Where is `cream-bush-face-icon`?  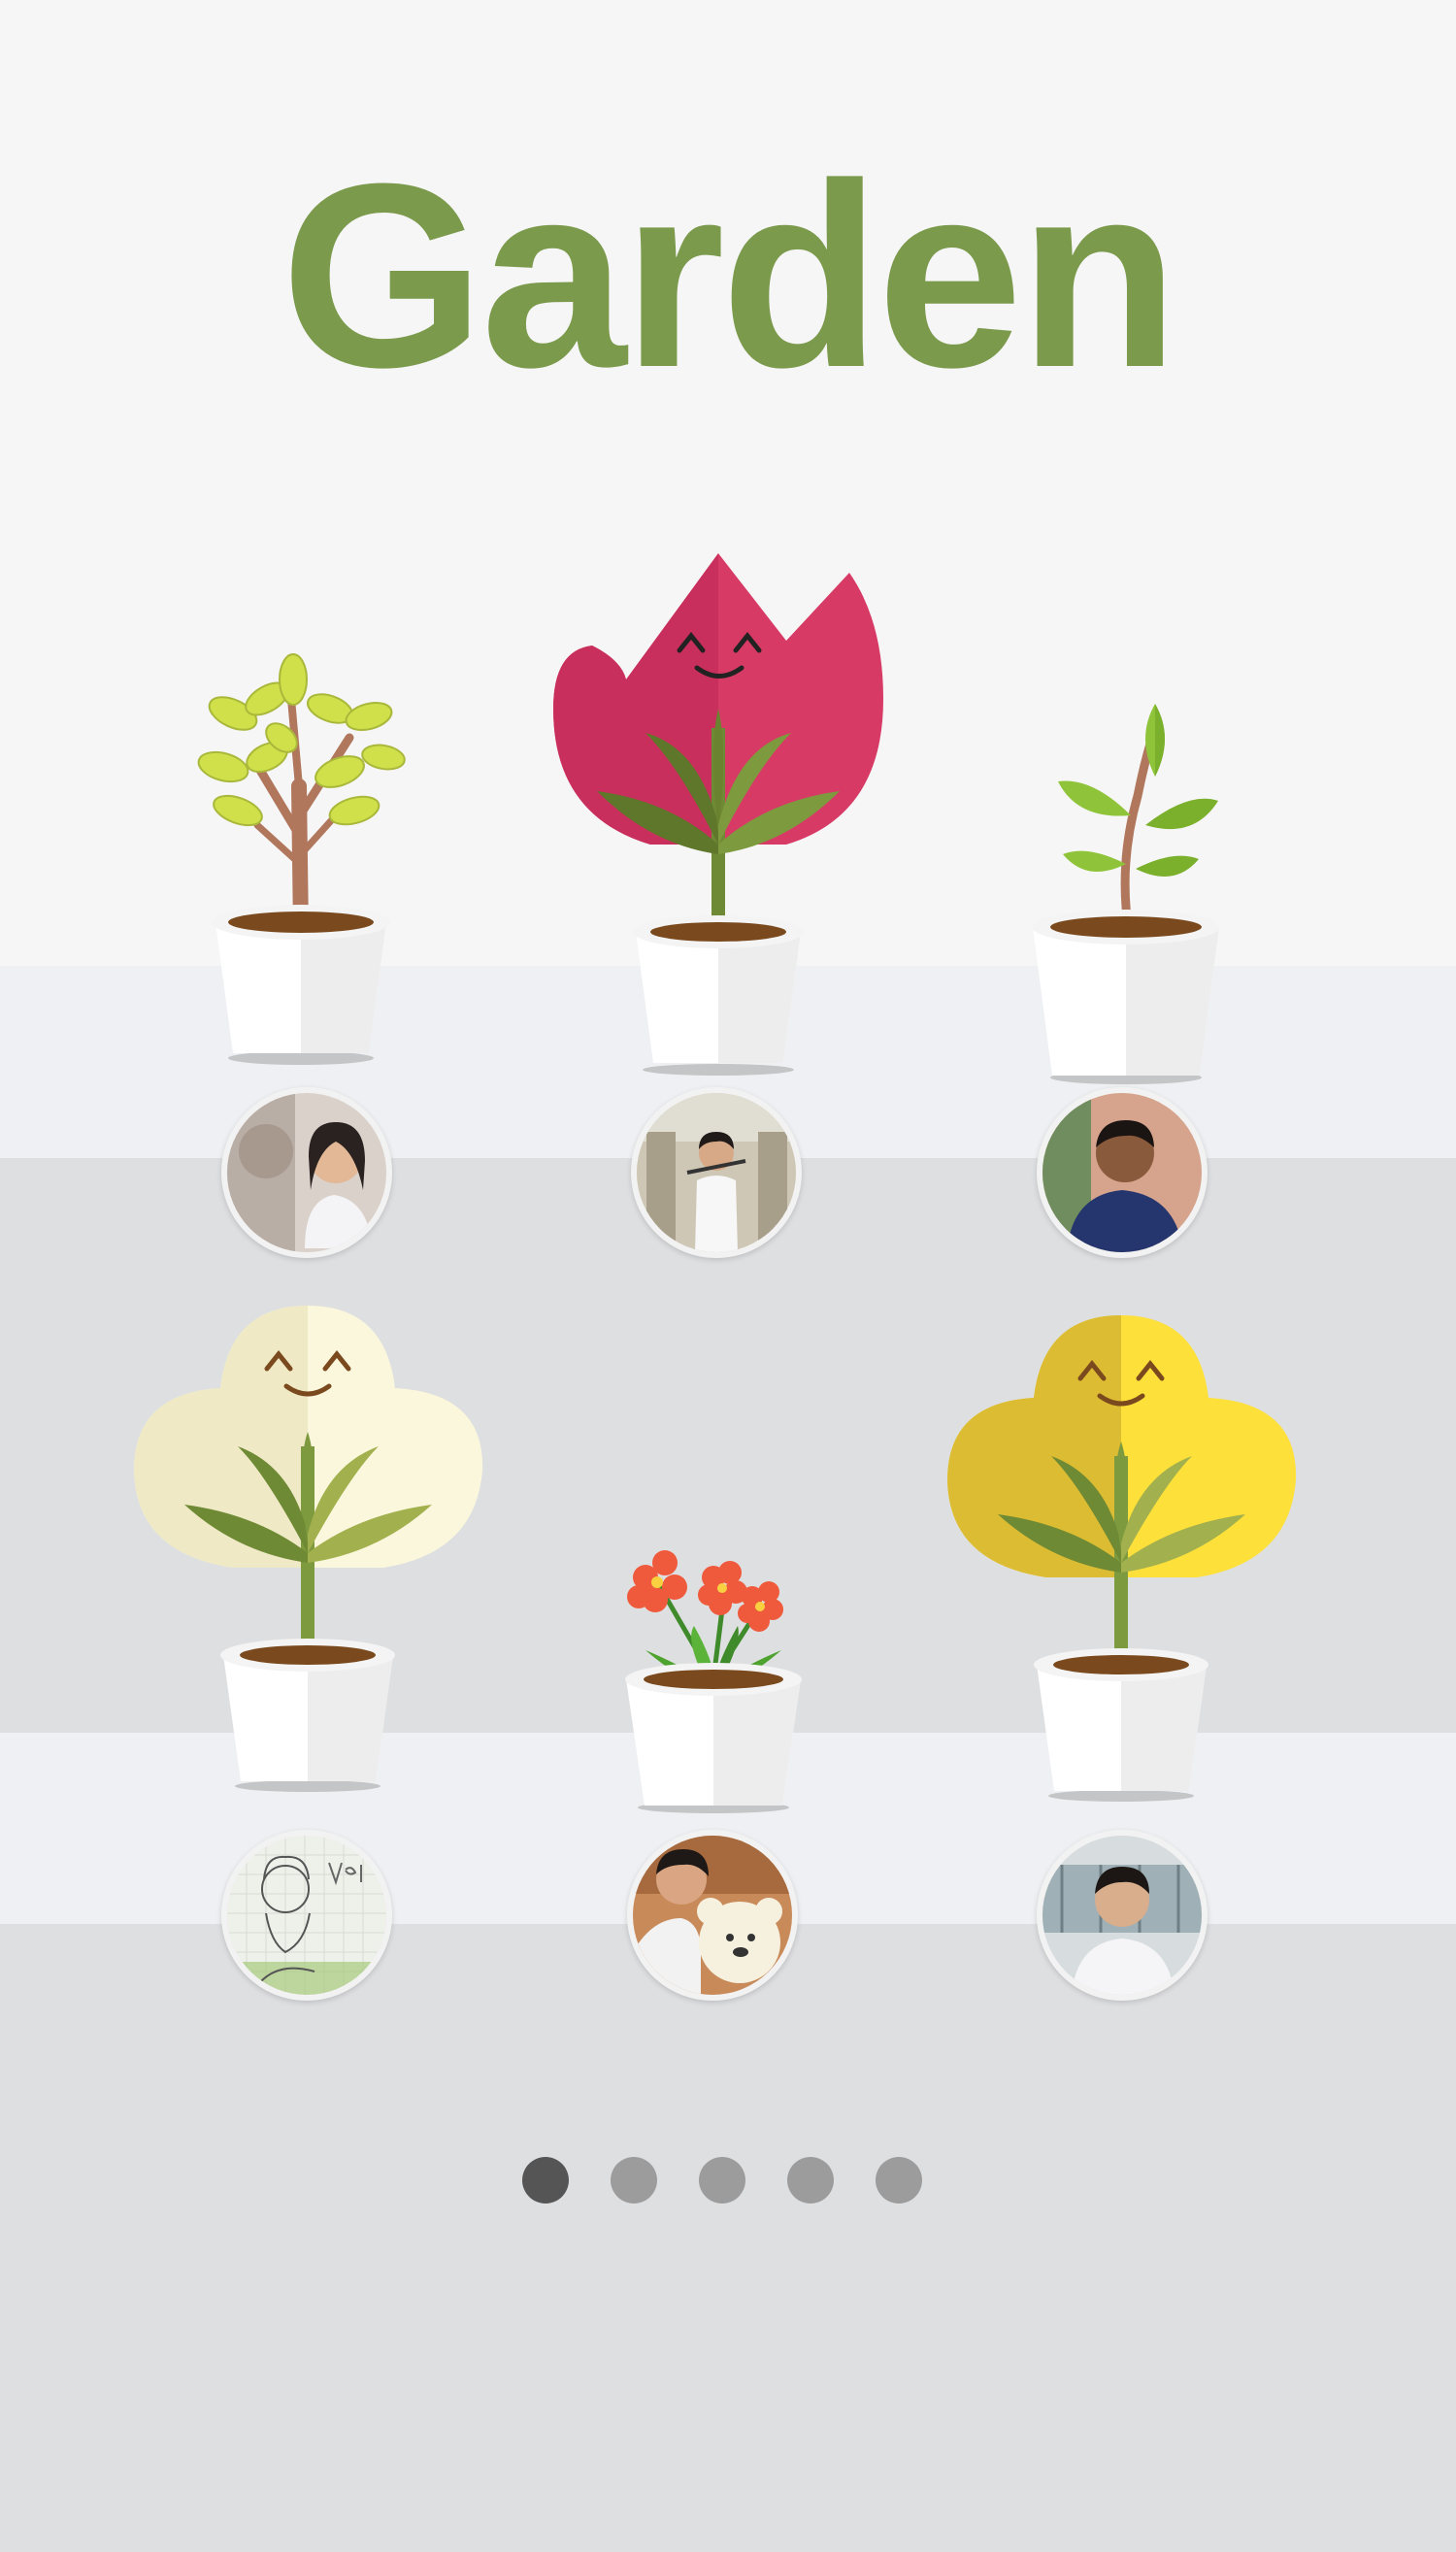 cream-bush-face-icon is located at coordinates (308, 1549).